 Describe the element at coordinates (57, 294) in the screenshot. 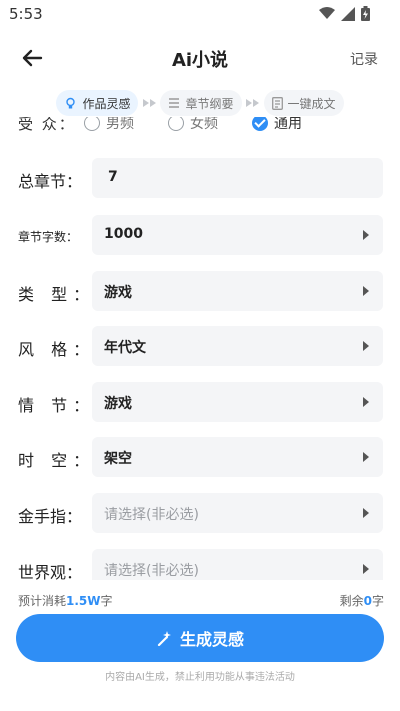

I see `field-label: 类 型：` at that location.